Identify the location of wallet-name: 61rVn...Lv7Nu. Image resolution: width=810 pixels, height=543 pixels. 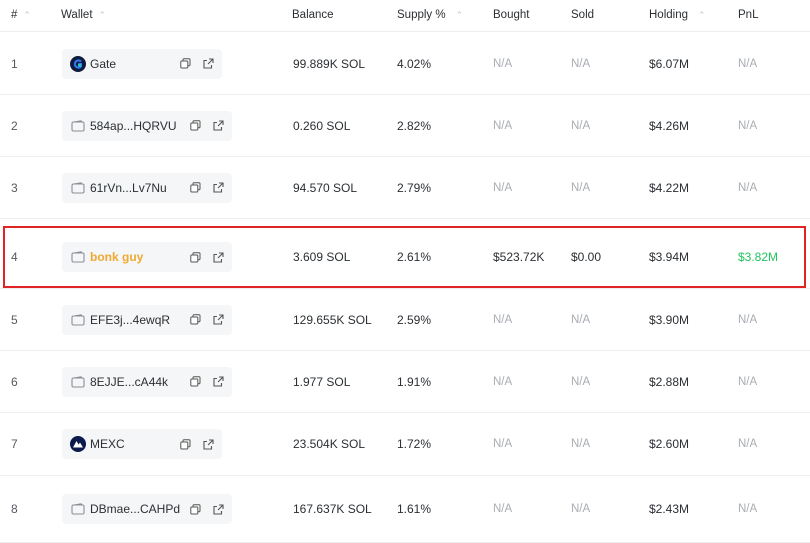
(128, 188).